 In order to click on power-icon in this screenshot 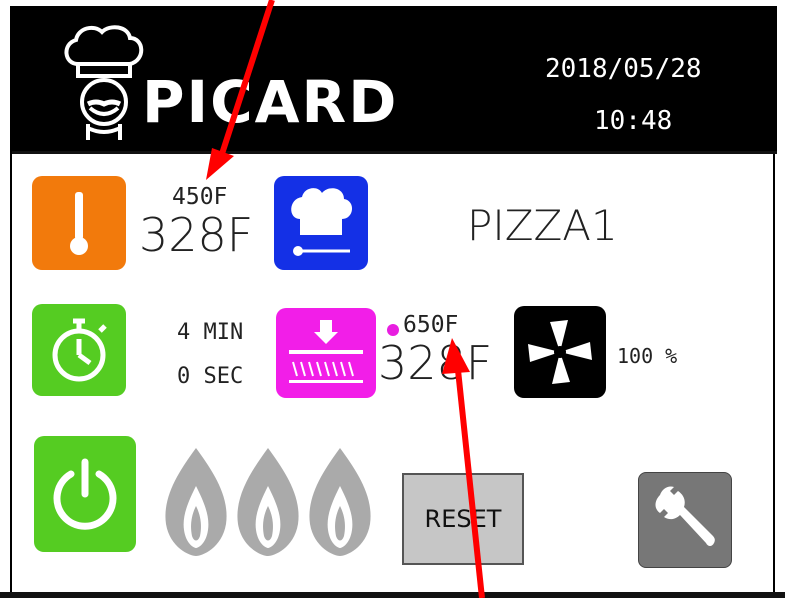, I will do `click(85, 494)`.